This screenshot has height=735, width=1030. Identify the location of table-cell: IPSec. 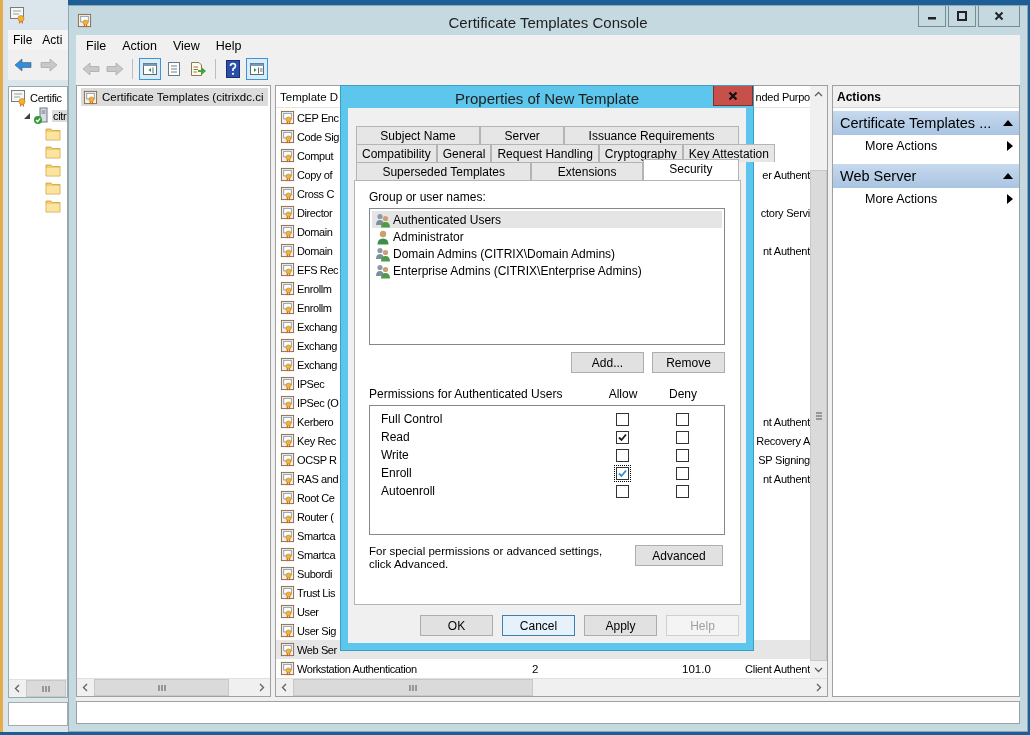
(311, 383).